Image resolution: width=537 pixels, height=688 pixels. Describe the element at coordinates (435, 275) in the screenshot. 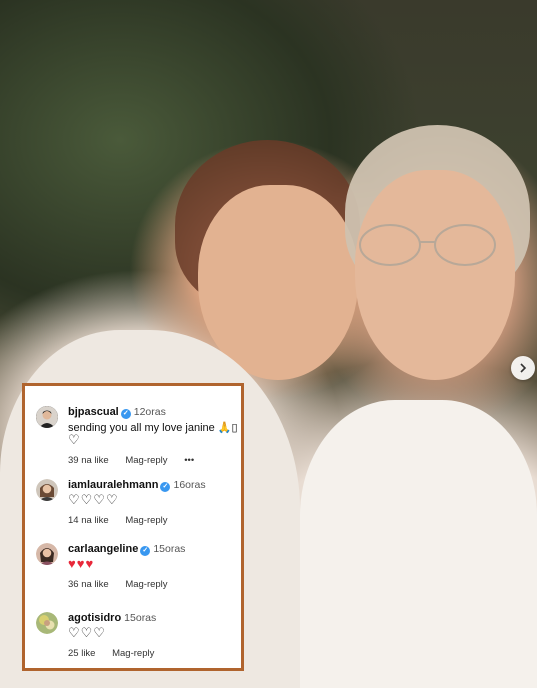

I see `photo-face-right` at that location.